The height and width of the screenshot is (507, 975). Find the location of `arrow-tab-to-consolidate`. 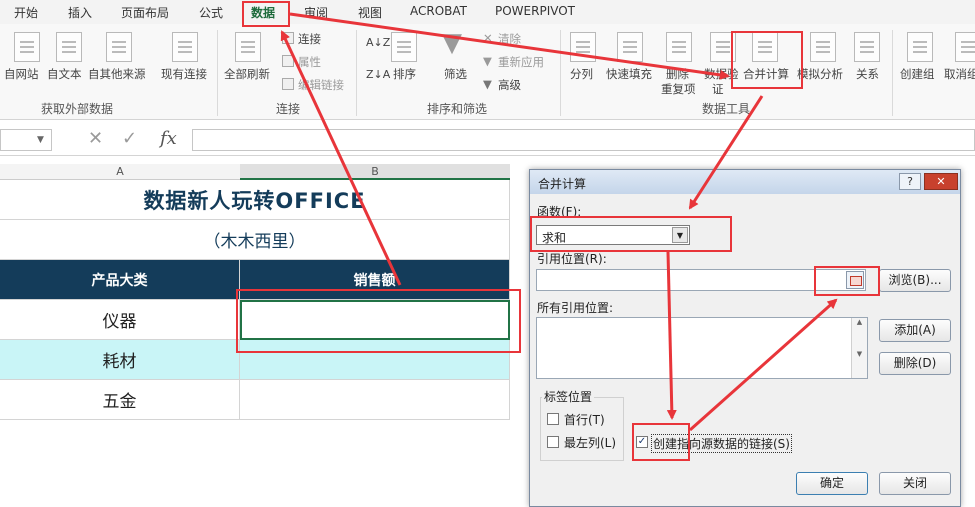

arrow-tab-to-consolidate is located at coordinates (509, 46).